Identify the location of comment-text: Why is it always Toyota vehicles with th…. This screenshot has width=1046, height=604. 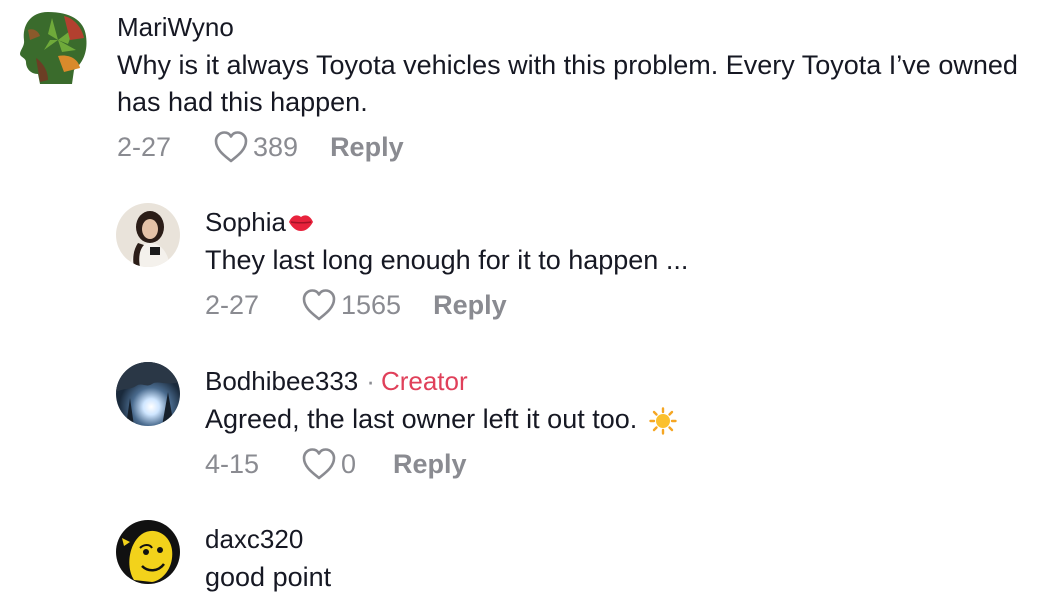
(567, 83).